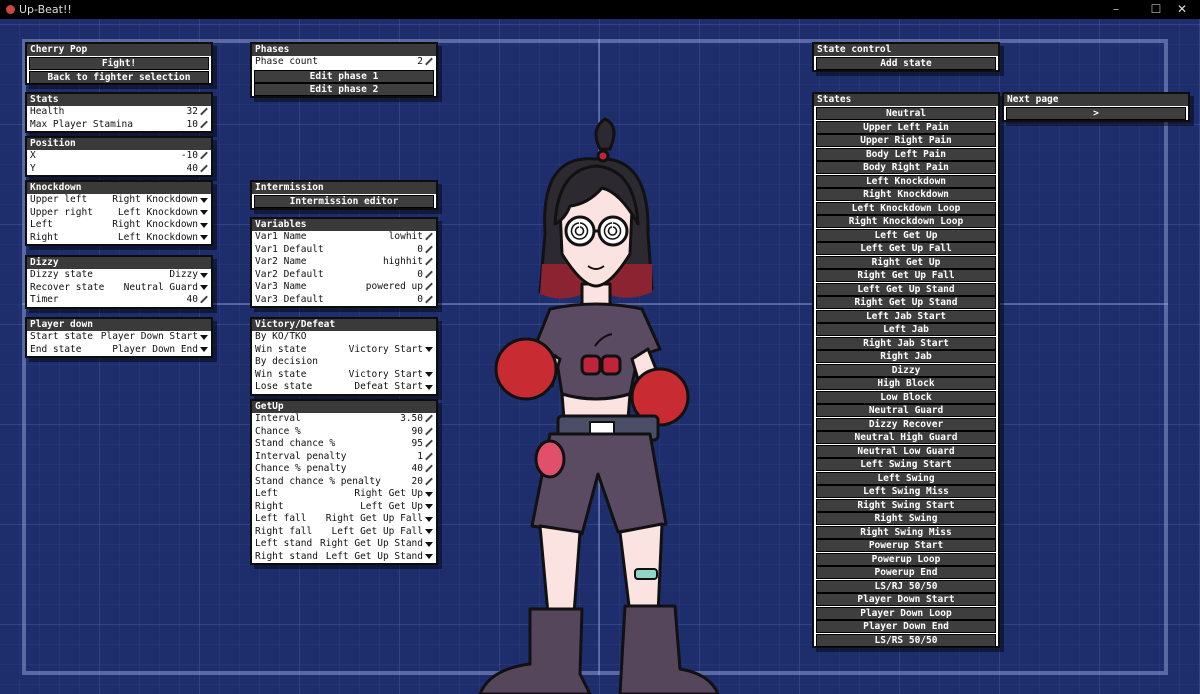  I want to click on getup-row: Interval 3.50, so click(344, 419).